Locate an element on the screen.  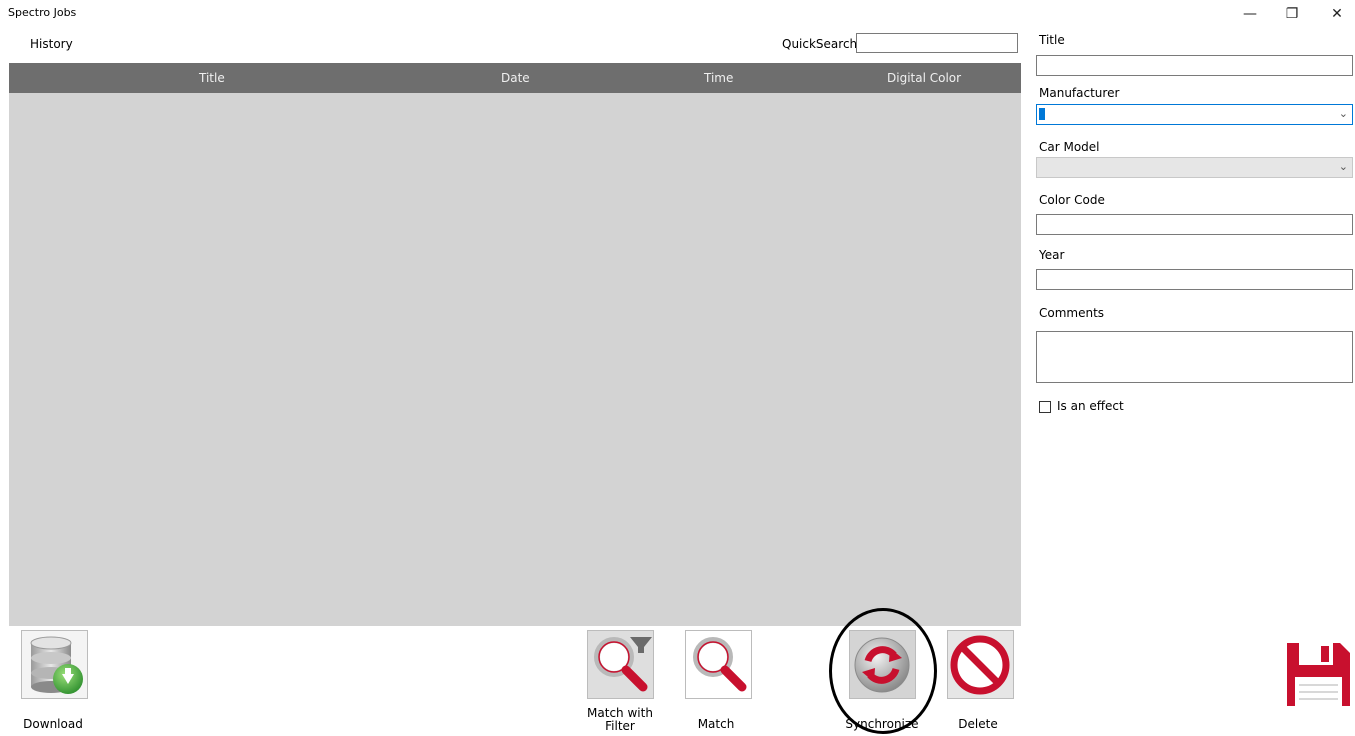
title-field is located at coordinates (1194, 65).